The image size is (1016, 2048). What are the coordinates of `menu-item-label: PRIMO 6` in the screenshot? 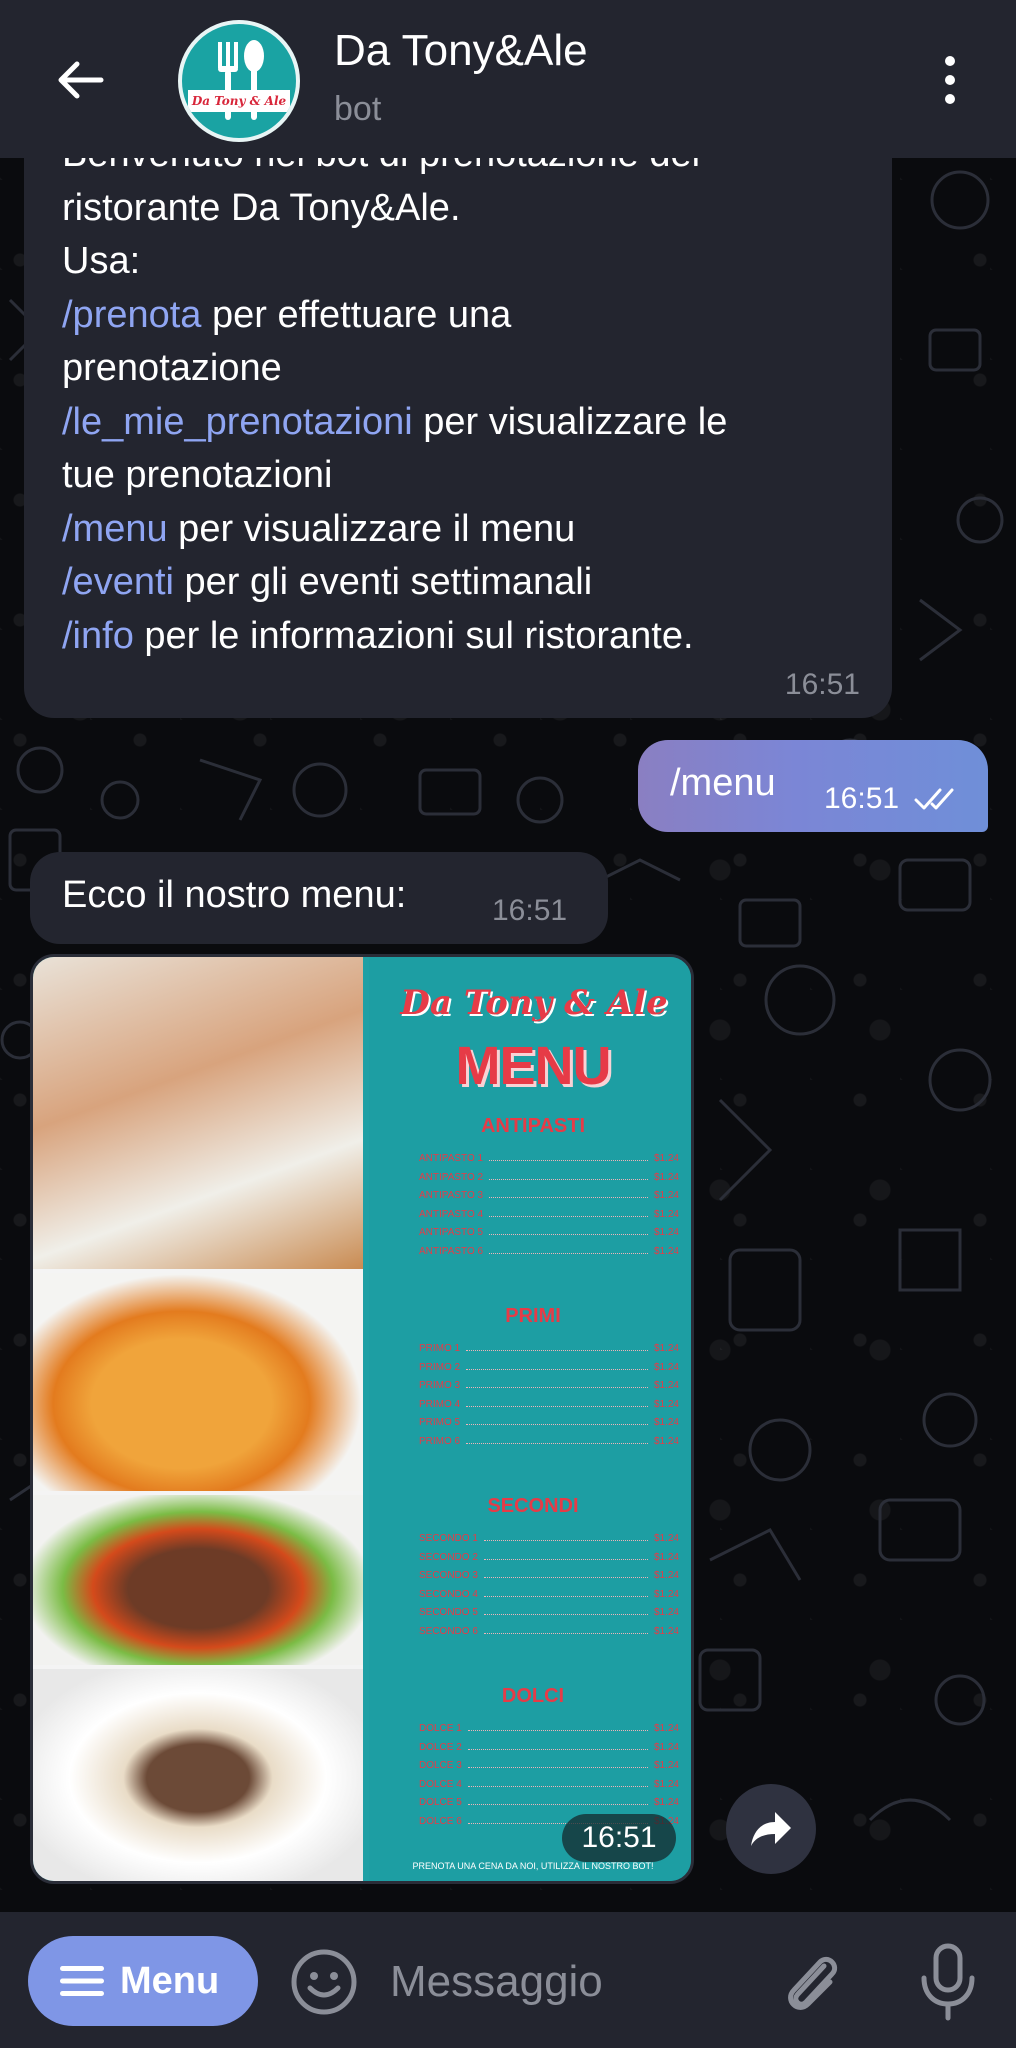 It's located at (440, 1441).